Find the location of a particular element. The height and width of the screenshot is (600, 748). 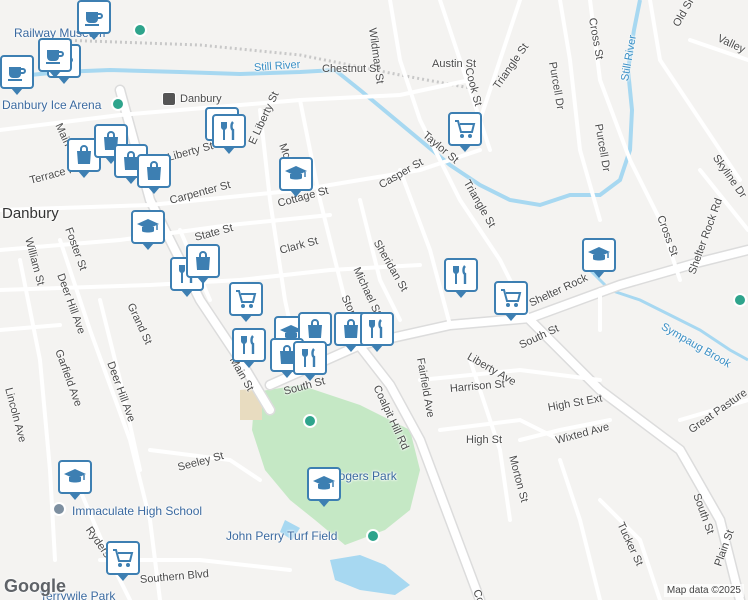

train-station-icon is located at coordinates (169, 99).